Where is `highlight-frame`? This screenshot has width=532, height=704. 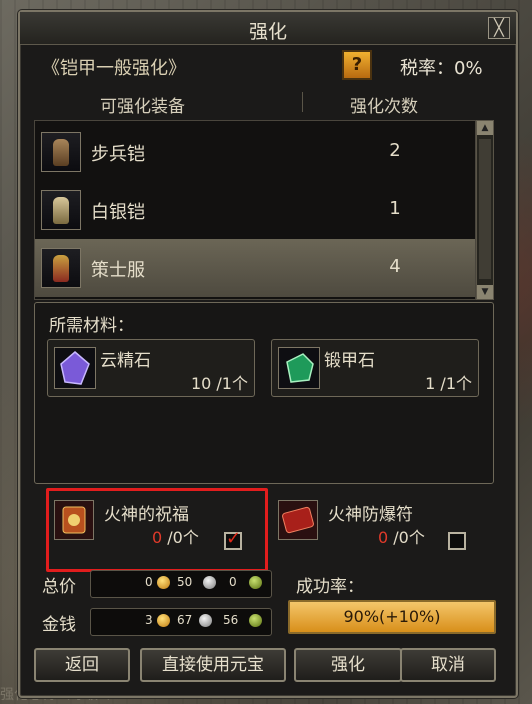 highlight-frame is located at coordinates (157, 530).